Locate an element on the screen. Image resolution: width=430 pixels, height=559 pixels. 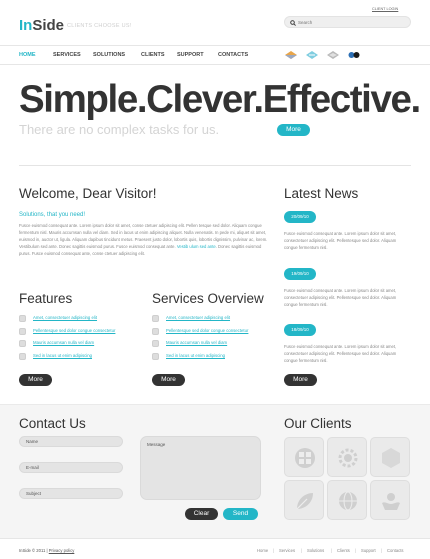
nav-solutions: SOLUTIONS is located at coordinates (109, 55).